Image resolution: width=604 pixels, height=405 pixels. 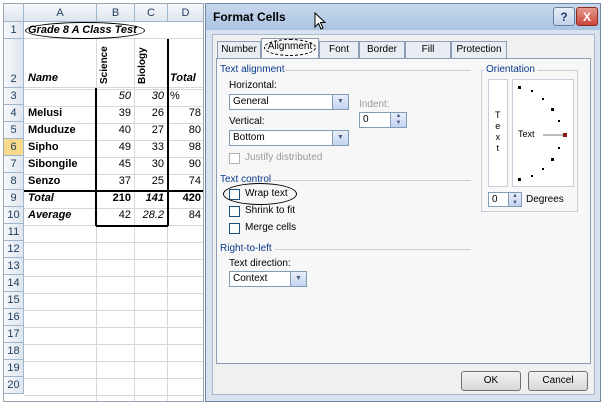 I want to click on biology-score-cell: 33, so click(x=150, y=147).